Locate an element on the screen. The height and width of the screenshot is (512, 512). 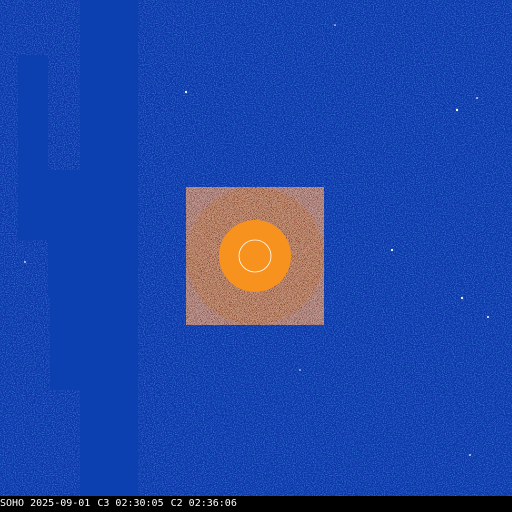
c3-time: 02:30:05 is located at coordinates (139, 503).